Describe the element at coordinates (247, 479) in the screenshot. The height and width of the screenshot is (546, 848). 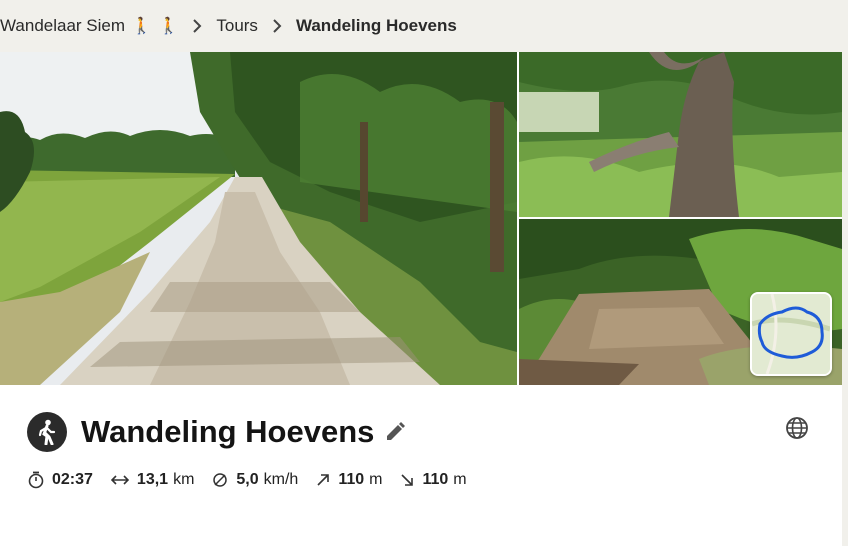
I see `stat-speed-value: 5,0` at that location.